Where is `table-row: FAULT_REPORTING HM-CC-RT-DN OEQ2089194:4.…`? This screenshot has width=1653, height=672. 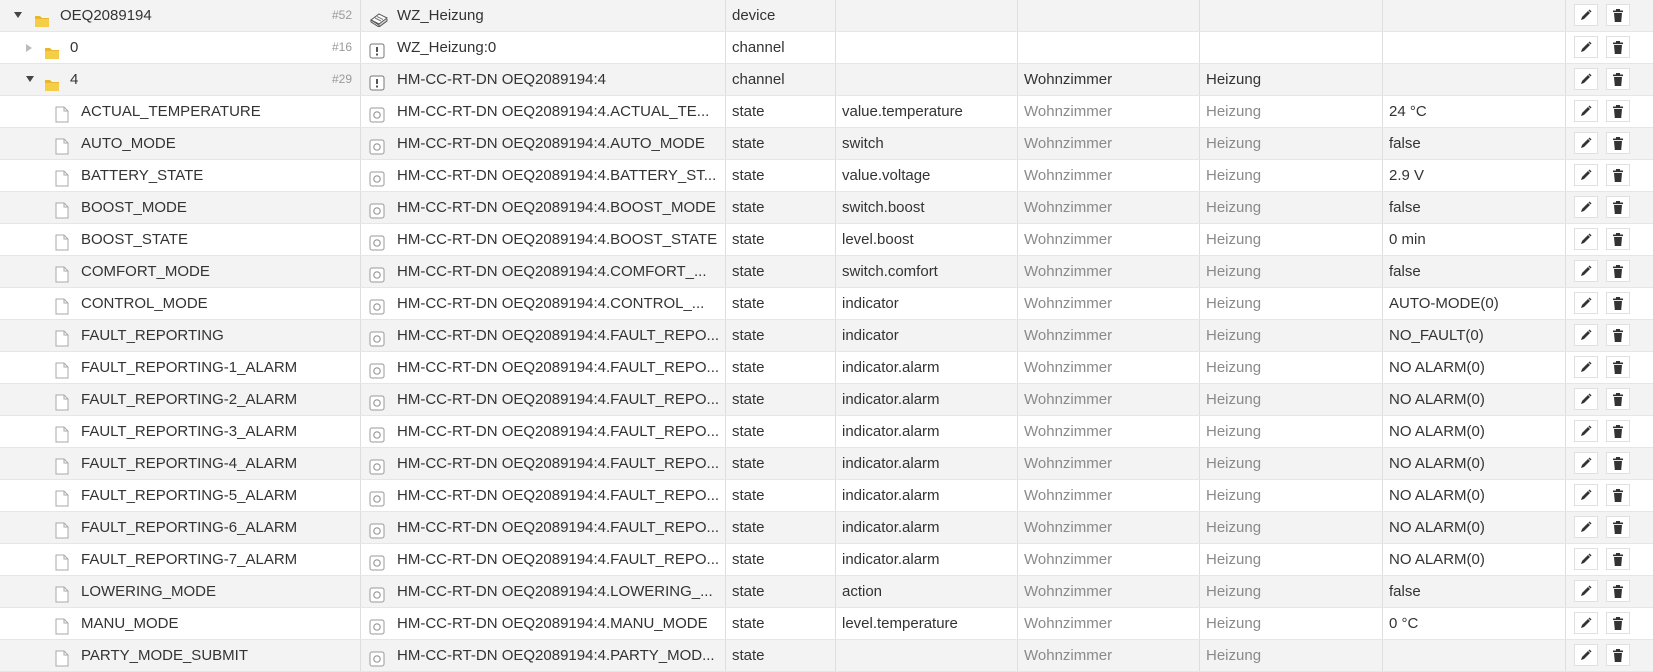 table-row: FAULT_REPORTING HM-CC-RT-DN OEQ2089194:4.… is located at coordinates (826, 336).